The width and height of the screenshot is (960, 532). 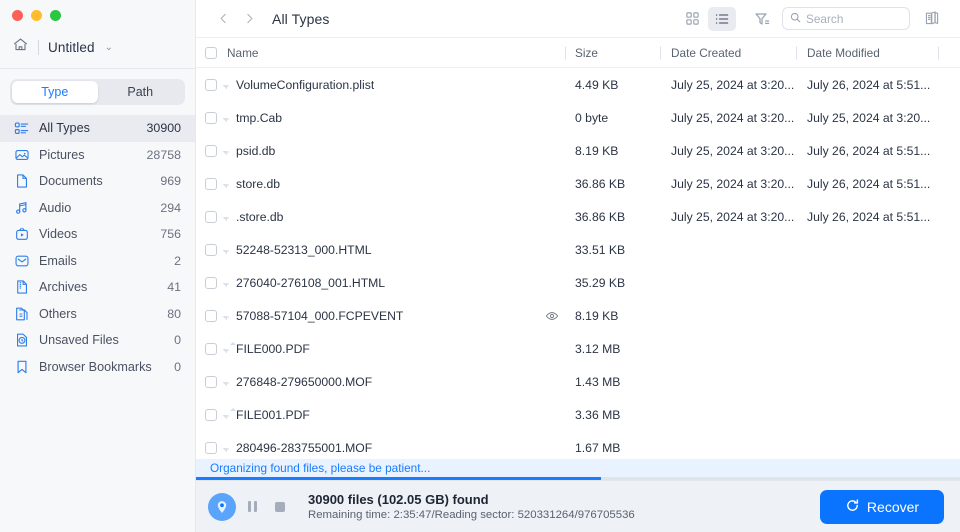 What do you see at coordinates (223, 19) in the screenshot?
I see `chevron-left-icon` at bounding box center [223, 19].